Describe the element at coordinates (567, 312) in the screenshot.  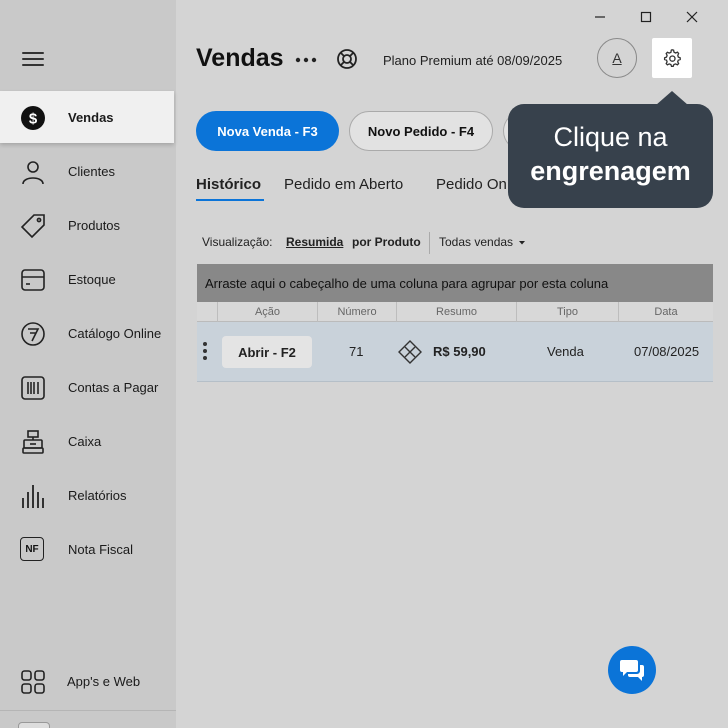
I see `column-header-tipo: Tipo` at that location.